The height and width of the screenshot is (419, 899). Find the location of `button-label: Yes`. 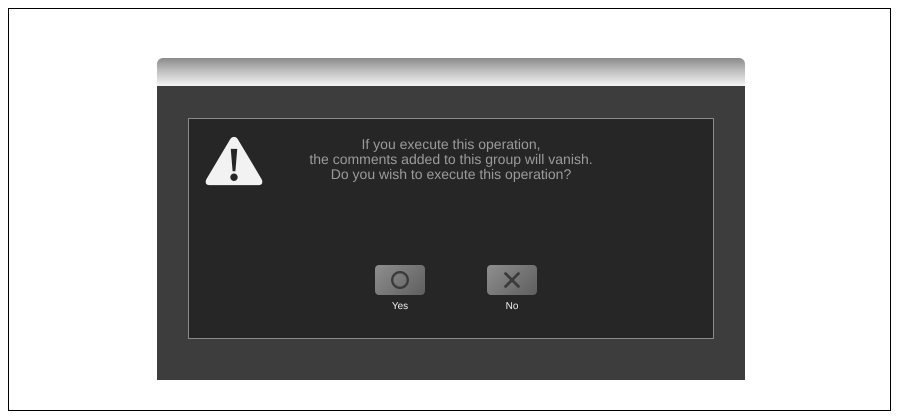

button-label: Yes is located at coordinates (400, 306).